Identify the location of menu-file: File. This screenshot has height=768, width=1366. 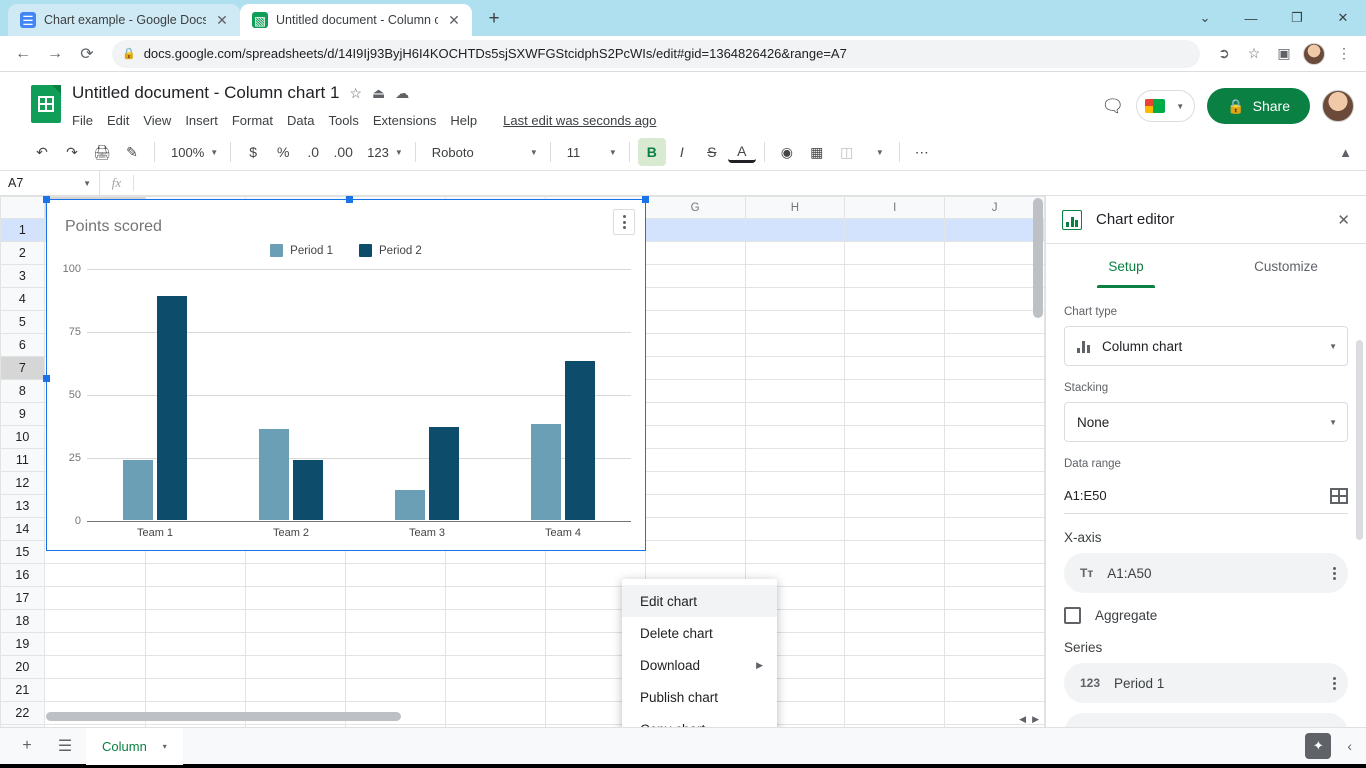
(82, 120).